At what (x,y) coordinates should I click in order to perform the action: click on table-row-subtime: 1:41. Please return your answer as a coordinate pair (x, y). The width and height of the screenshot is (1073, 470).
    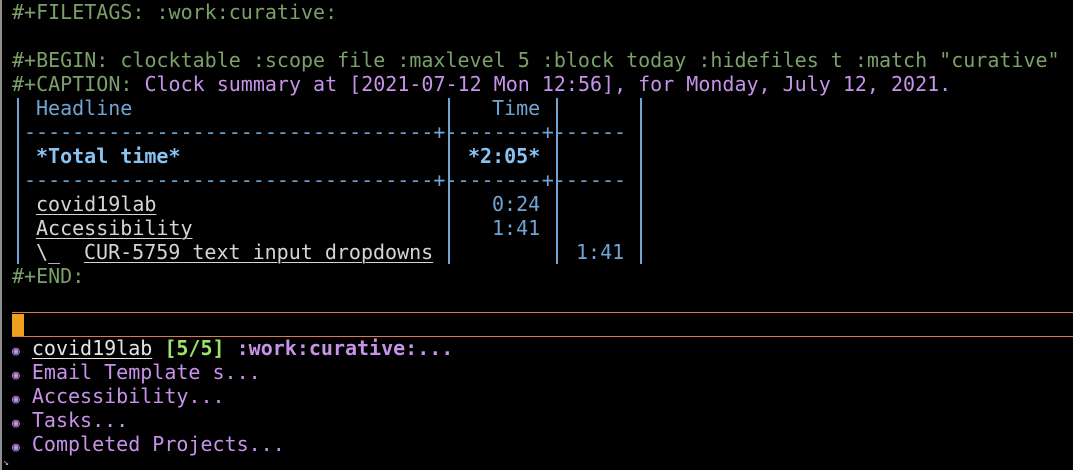
    Looking at the image, I should click on (600, 252).